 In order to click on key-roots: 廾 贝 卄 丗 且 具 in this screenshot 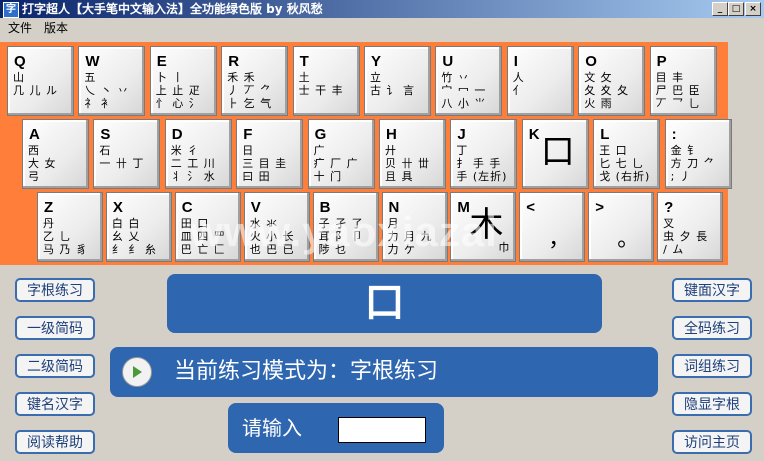, I will do `click(407, 163)`.